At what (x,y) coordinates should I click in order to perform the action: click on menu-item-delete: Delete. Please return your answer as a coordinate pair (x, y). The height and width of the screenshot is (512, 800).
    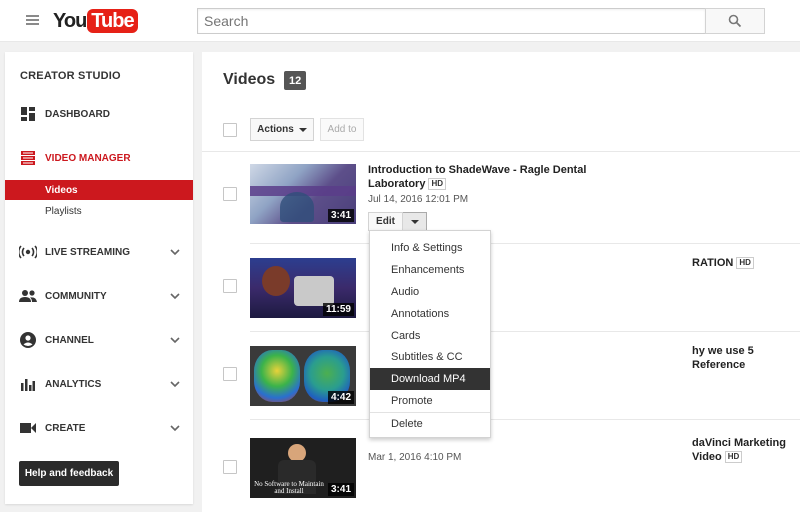
    Looking at the image, I should click on (430, 424).